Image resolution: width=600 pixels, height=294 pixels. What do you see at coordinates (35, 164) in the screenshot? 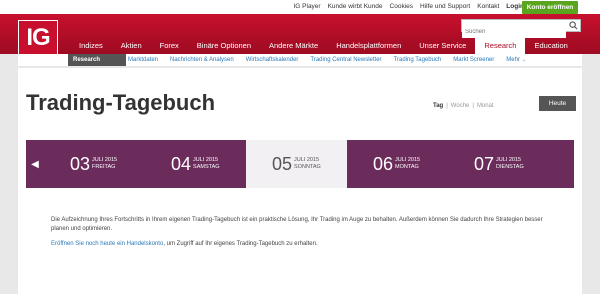
I see `prev-day-arrow-icon: ◀` at bounding box center [35, 164].